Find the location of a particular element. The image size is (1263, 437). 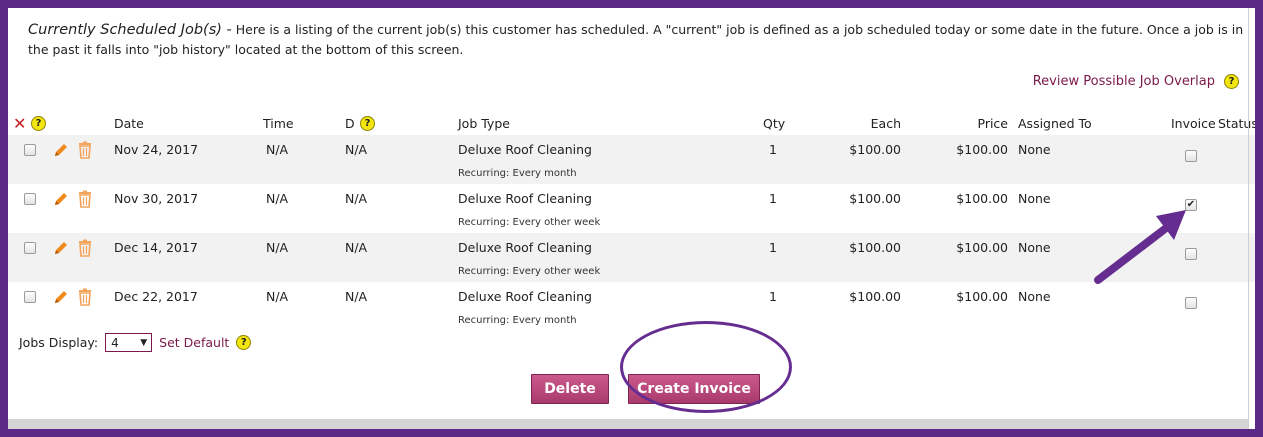

column-header-status: Status is located at coordinates (1236, 123).